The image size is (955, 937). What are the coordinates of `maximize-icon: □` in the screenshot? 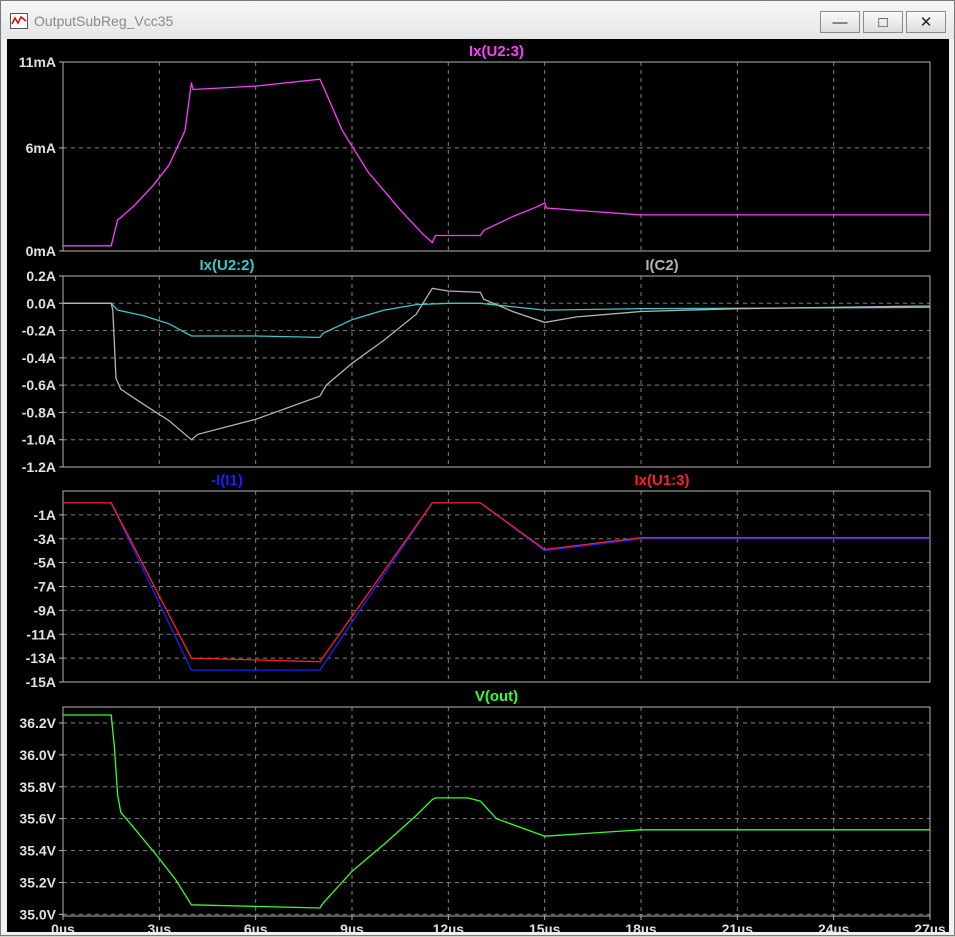 It's located at (883, 22).